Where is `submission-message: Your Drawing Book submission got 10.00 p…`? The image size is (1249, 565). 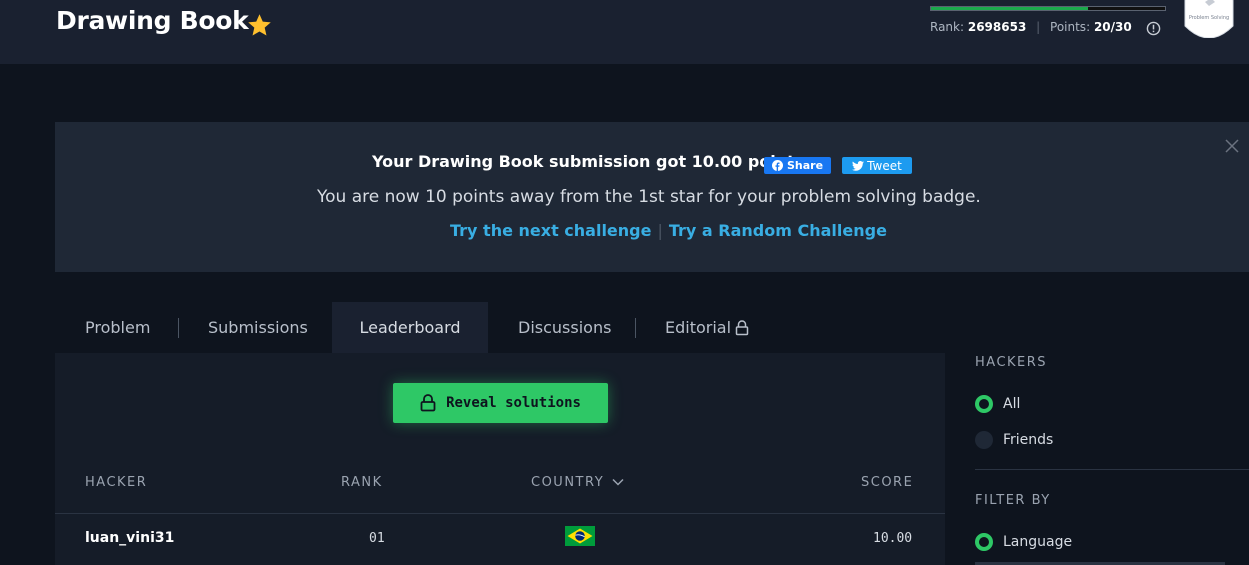 submission-message: Your Drawing Book submission got 10.00 p… is located at coordinates (591, 161).